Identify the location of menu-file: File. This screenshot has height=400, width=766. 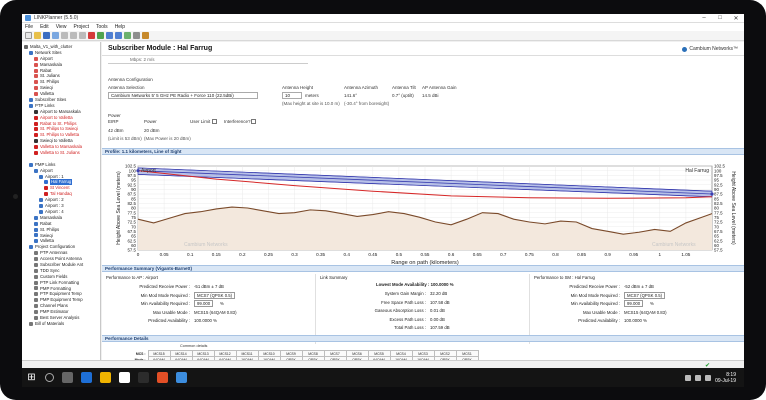
(29, 27).